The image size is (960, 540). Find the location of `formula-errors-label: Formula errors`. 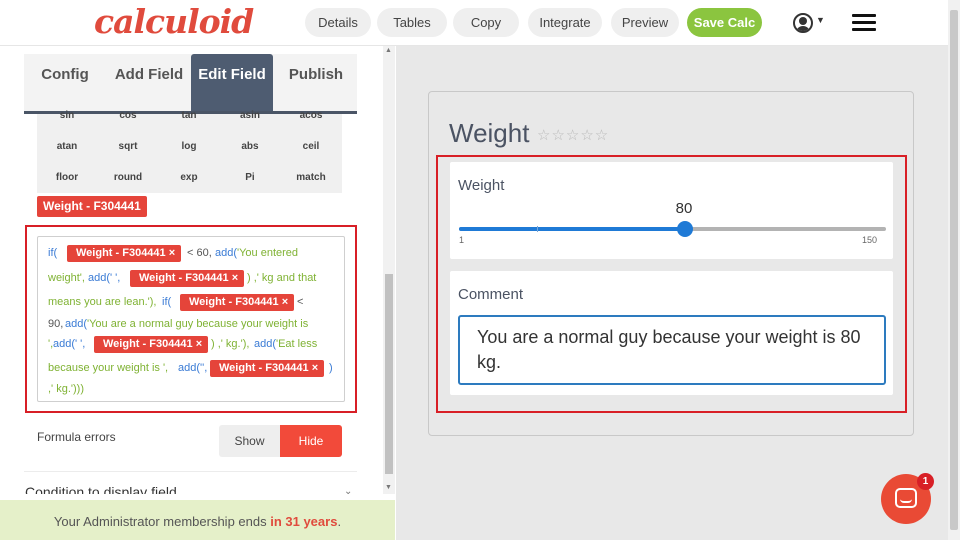

formula-errors-label: Formula errors is located at coordinates (76, 437).